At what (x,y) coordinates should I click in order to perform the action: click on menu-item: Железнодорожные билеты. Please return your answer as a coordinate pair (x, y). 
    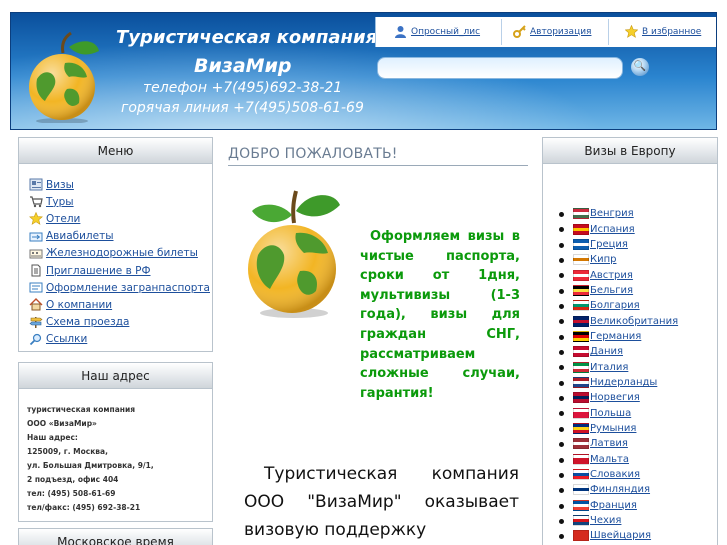
    Looking at the image, I should click on (120, 253).